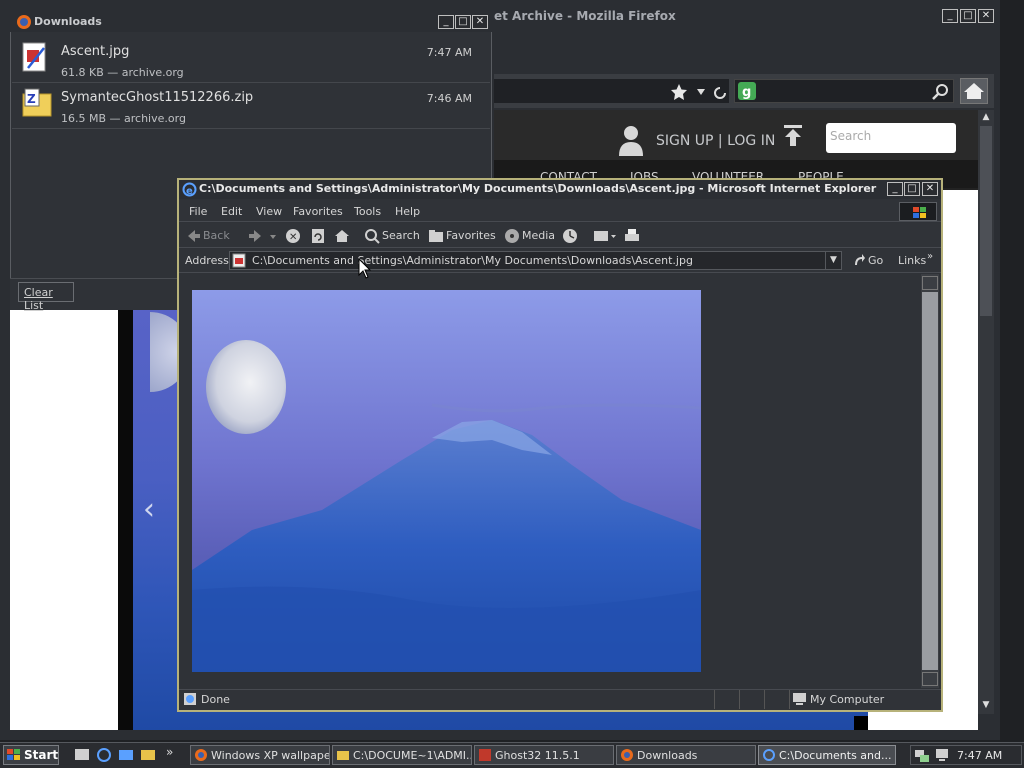  What do you see at coordinates (930, 679) in the screenshot?
I see `scroll-down-button` at bounding box center [930, 679].